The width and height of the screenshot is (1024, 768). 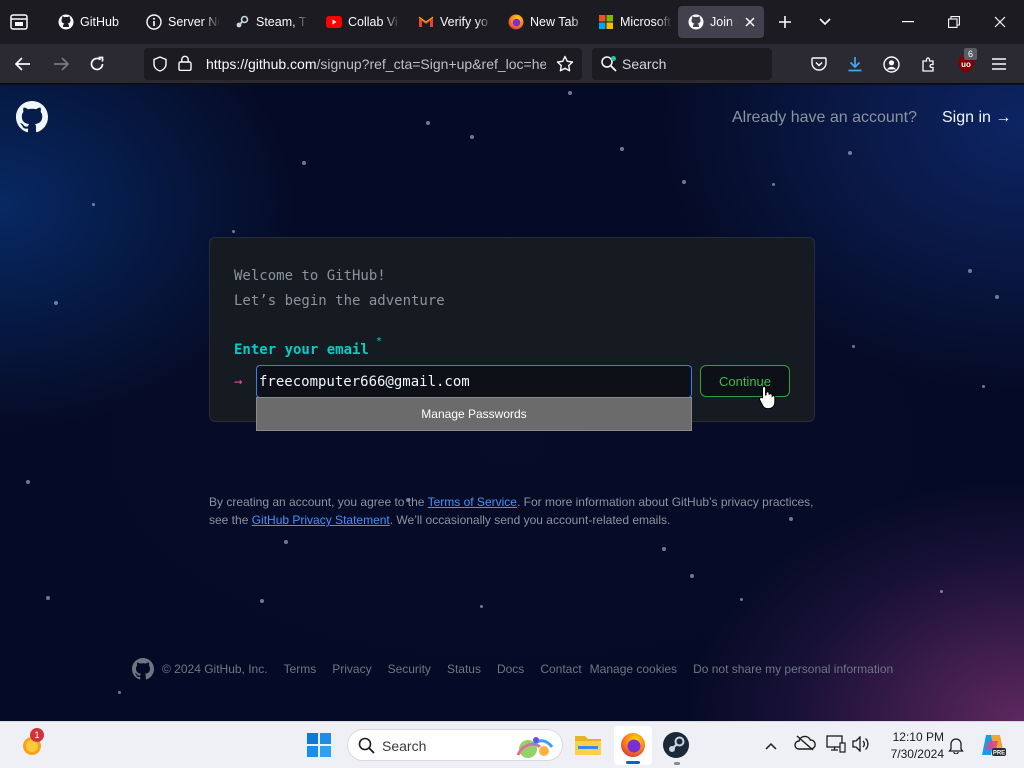 I want to click on plus-icon, so click(x=785, y=22).